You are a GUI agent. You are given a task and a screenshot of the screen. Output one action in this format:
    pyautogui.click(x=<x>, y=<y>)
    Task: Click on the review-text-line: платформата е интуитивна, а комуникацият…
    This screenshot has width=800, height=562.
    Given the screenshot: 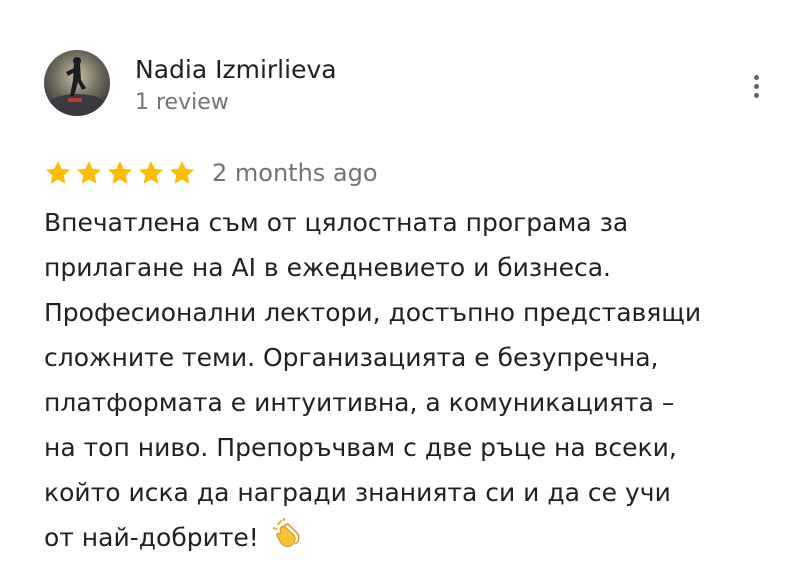 What is the action you would take?
    pyautogui.click(x=359, y=402)
    